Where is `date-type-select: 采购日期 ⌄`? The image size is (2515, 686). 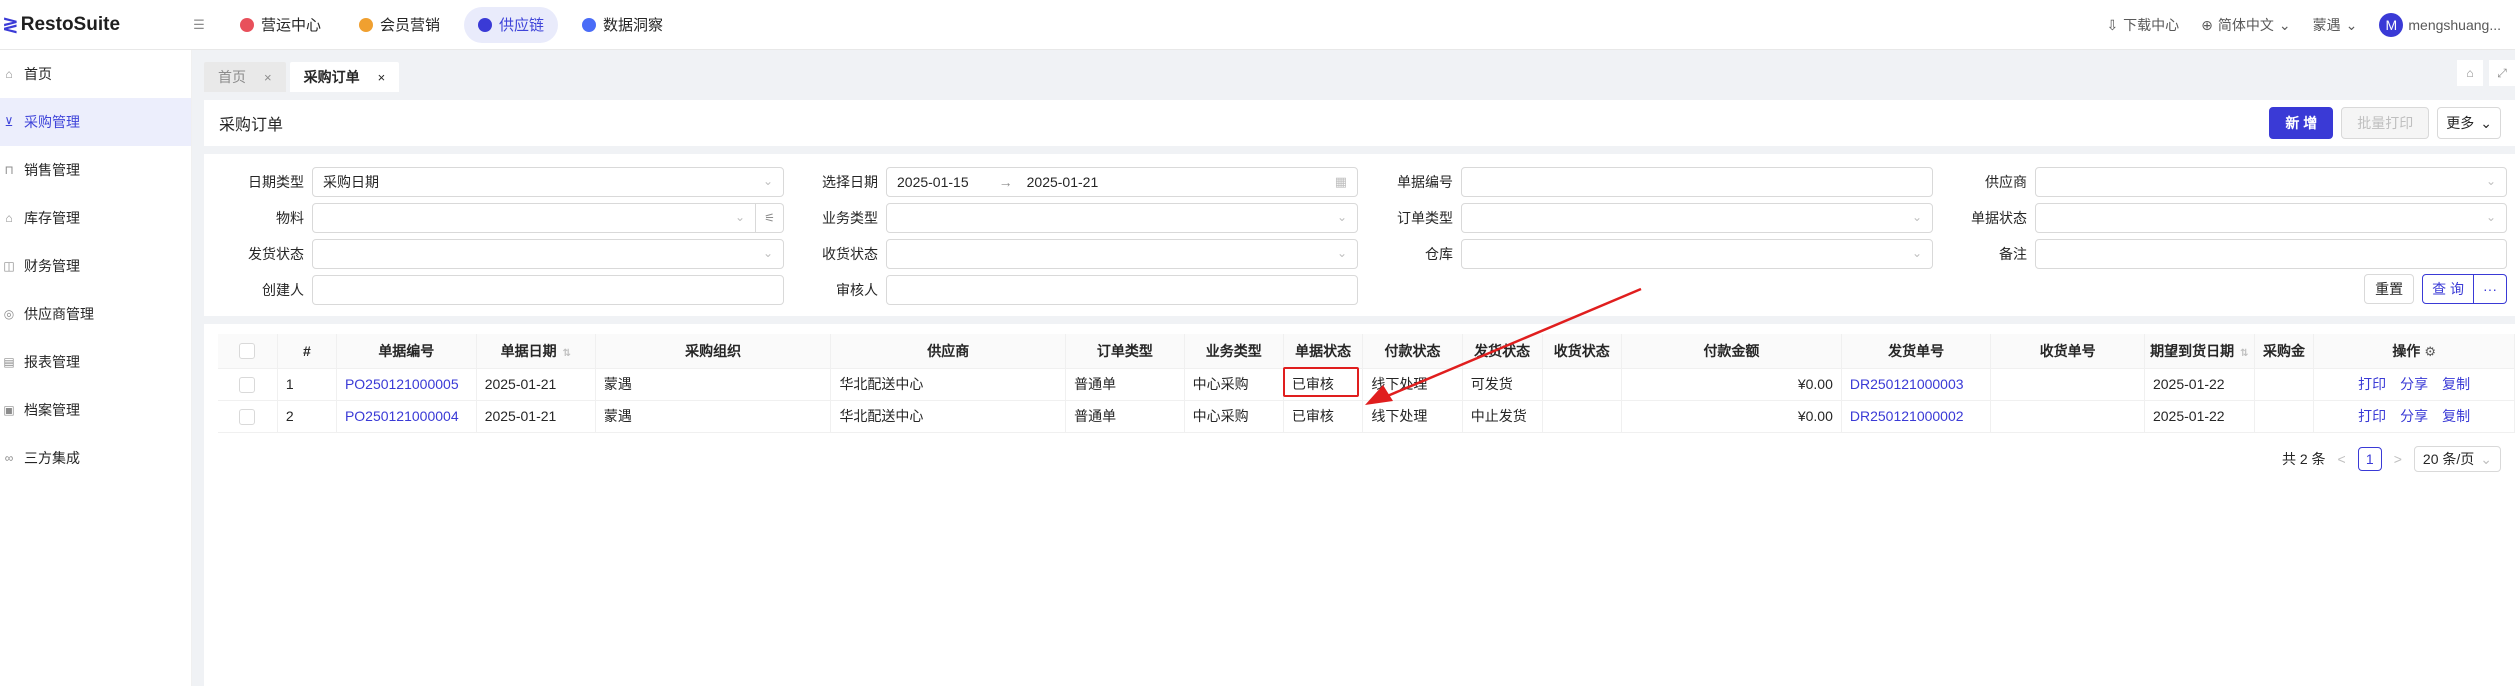
date-type-select: 采购日期 ⌄ is located at coordinates (548, 182).